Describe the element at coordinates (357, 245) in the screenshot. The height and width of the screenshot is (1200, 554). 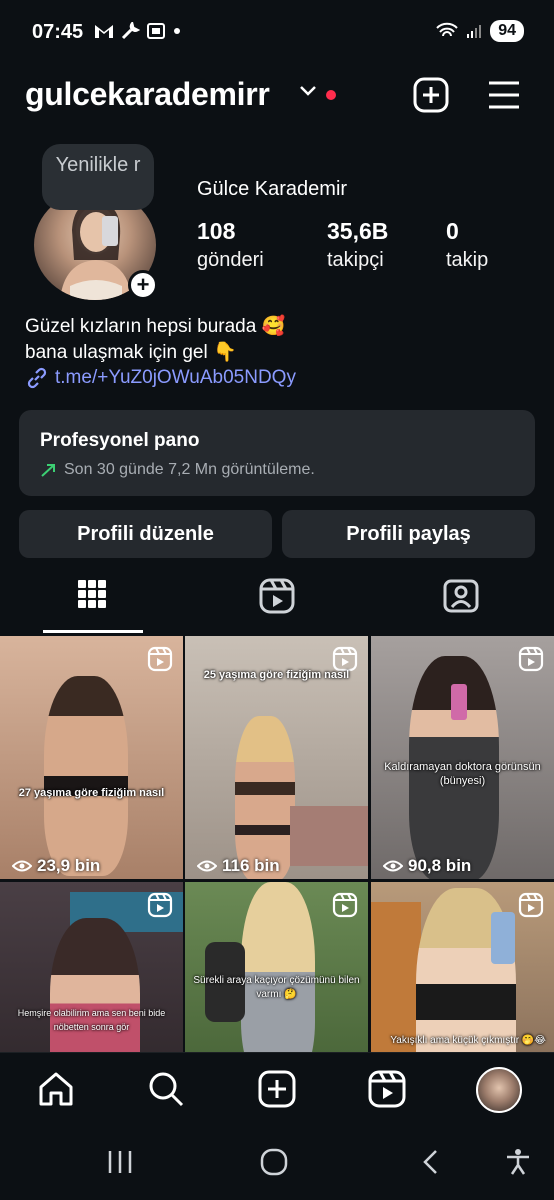
I see `stat-followers: 35,6B takipçi` at that location.